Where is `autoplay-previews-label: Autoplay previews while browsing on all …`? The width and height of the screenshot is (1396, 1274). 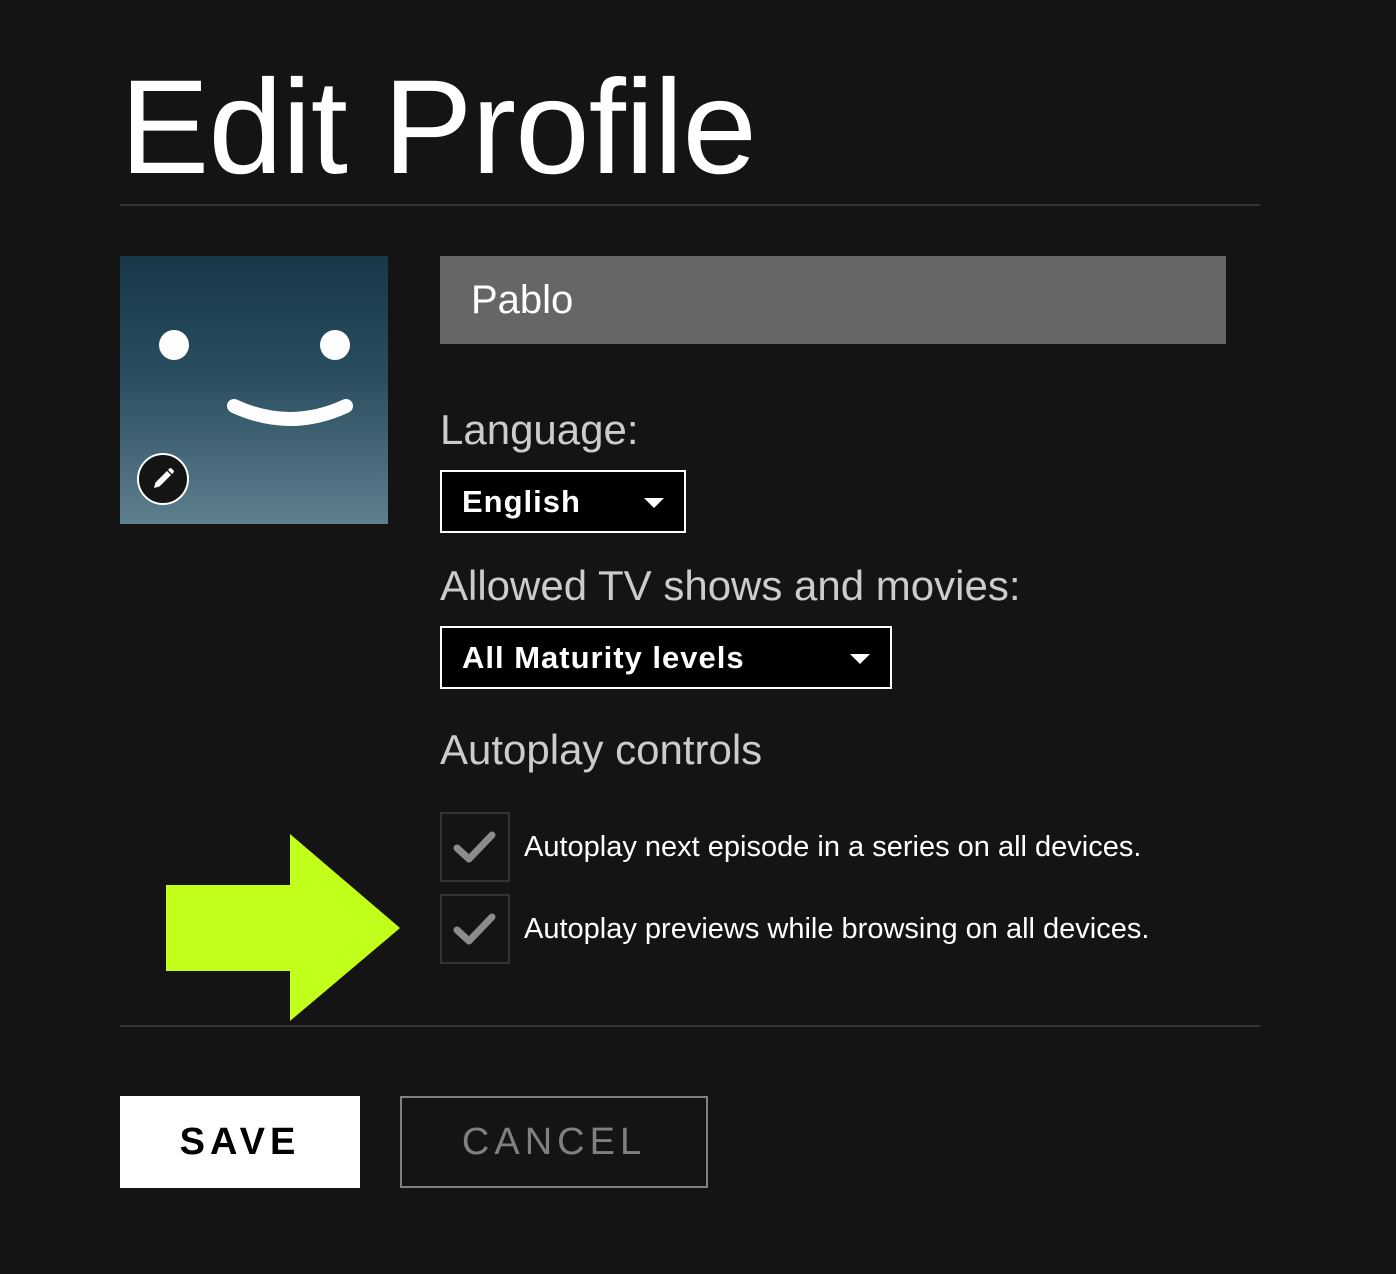 autoplay-previews-label: Autoplay previews while browsing on all … is located at coordinates (836, 929).